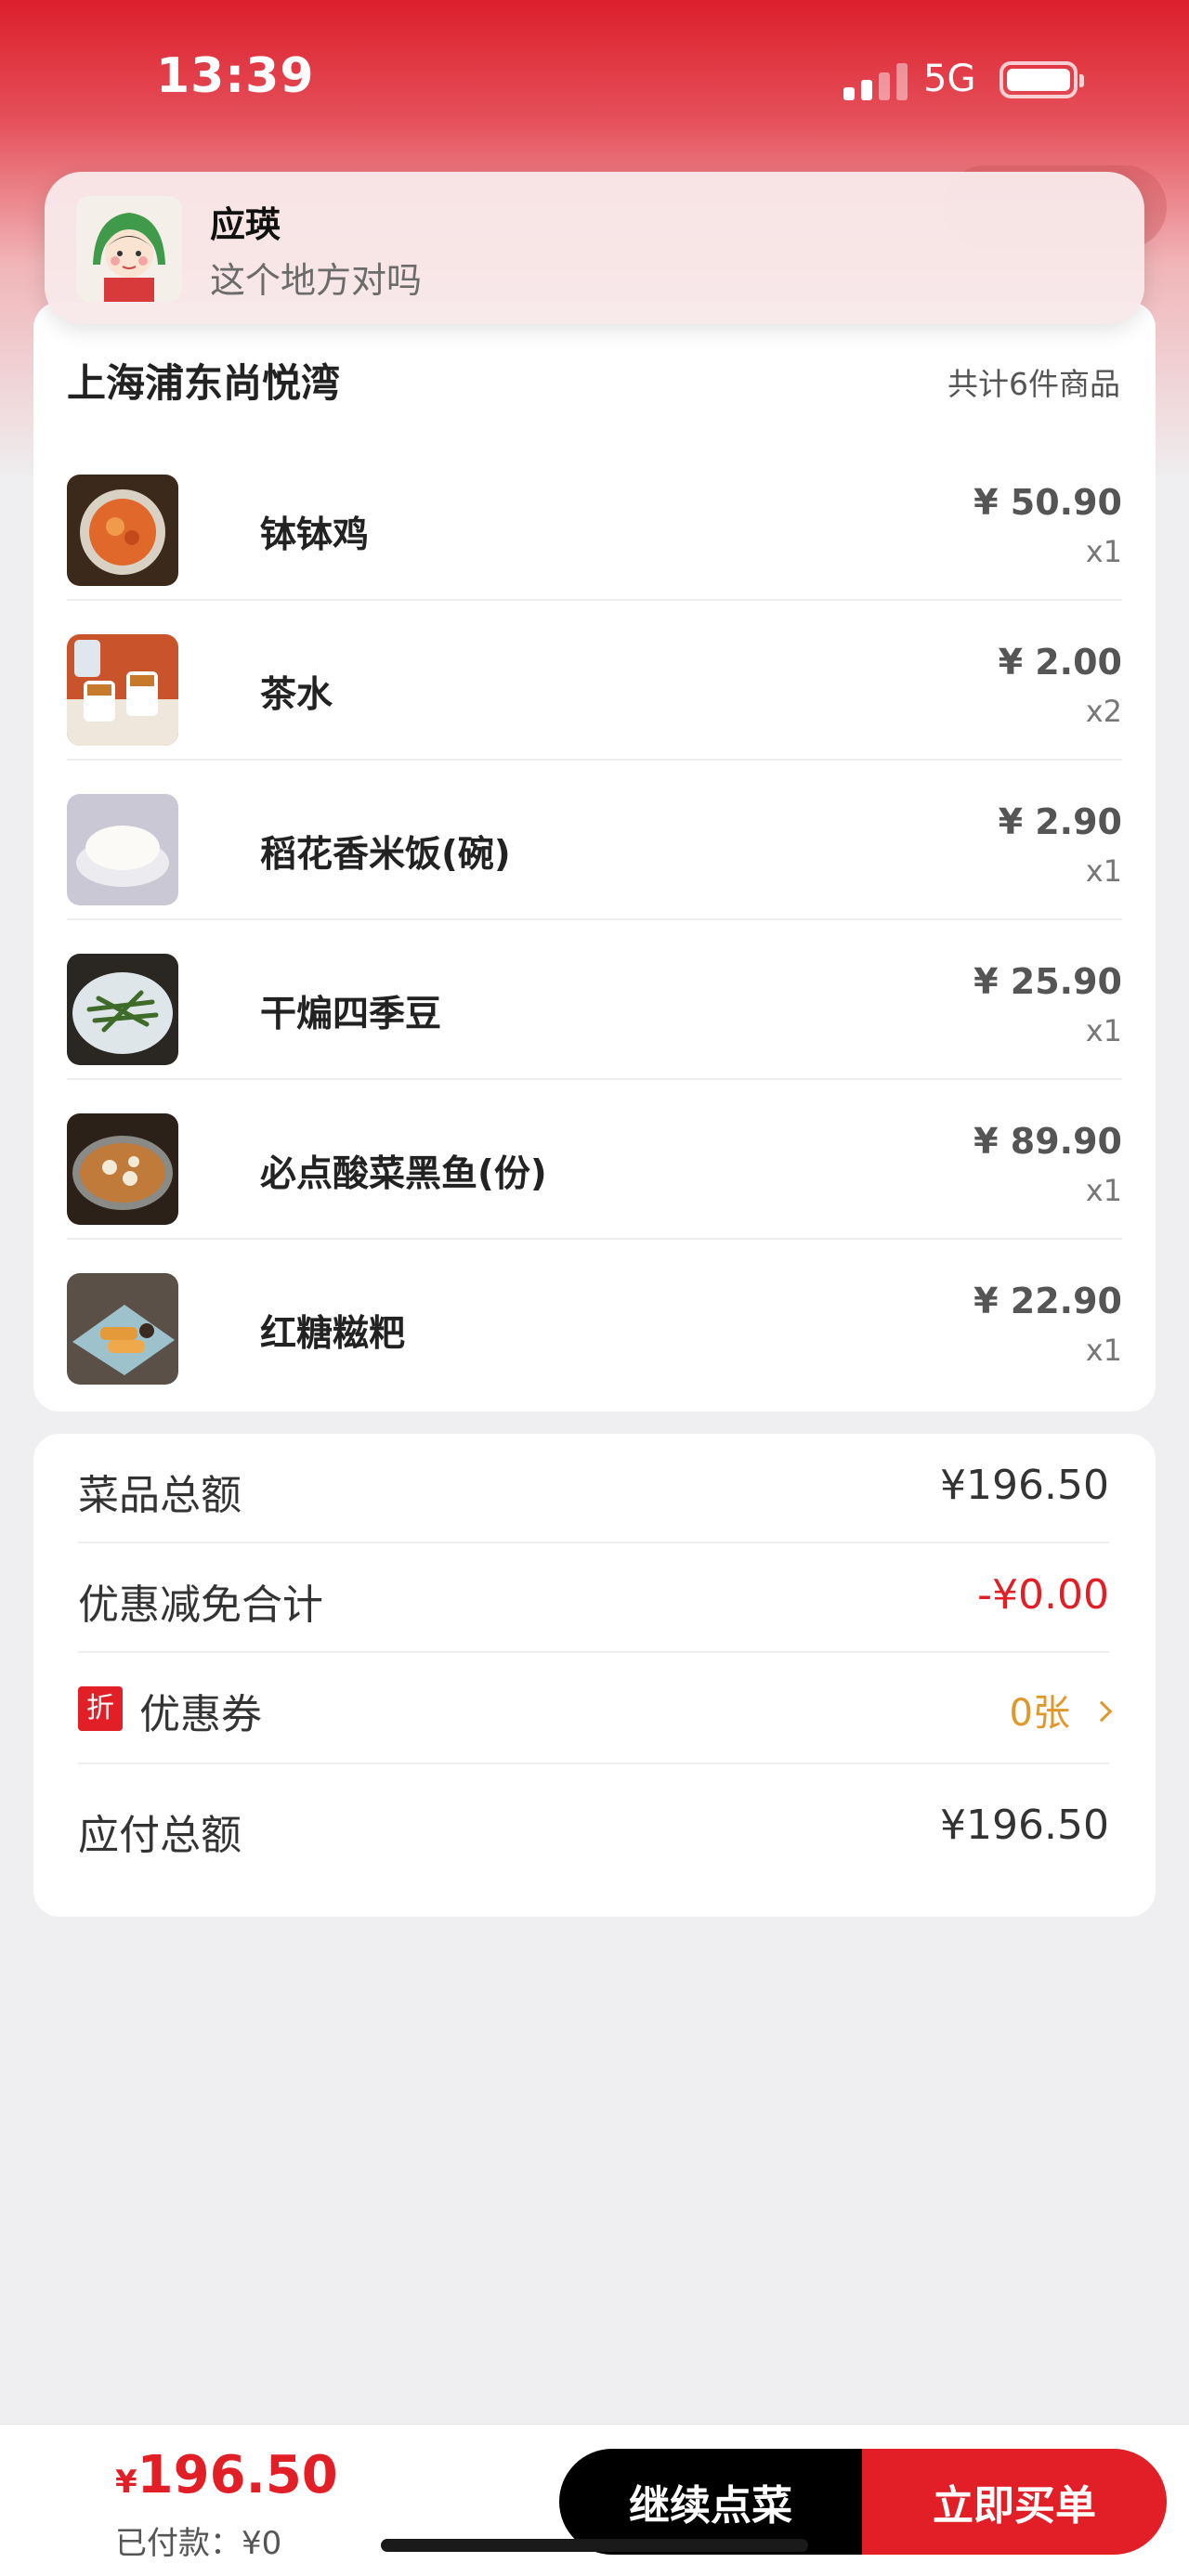 This screenshot has width=1189, height=2576. Describe the element at coordinates (1014, 2502) in the screenshot. I see `checkout-button: 立即买单` at that location.